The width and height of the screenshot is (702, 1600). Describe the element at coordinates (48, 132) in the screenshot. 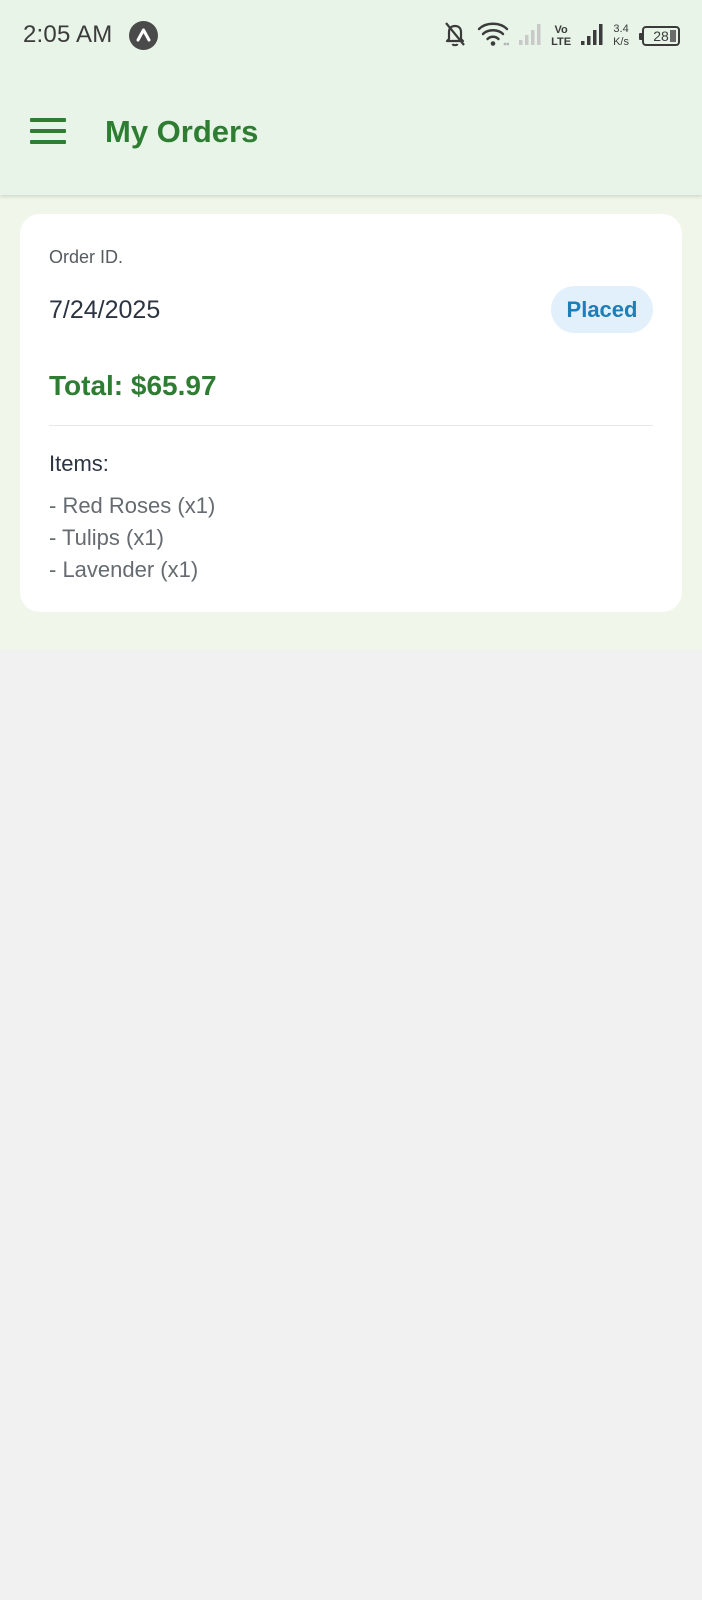

I see `hamburger-menu-icon` at that location.